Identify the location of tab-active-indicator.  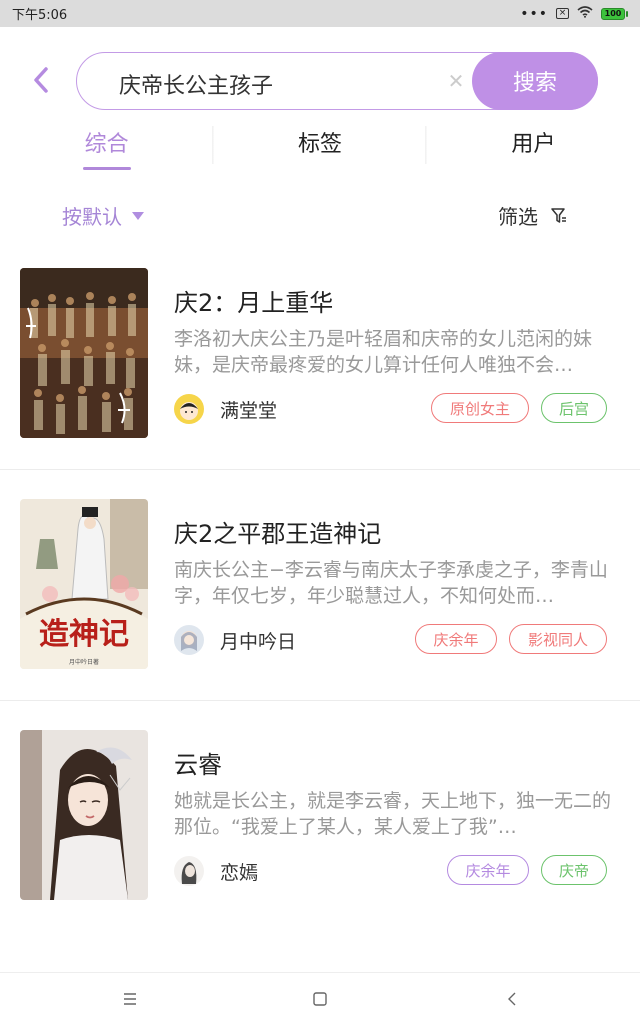
(106, 168).